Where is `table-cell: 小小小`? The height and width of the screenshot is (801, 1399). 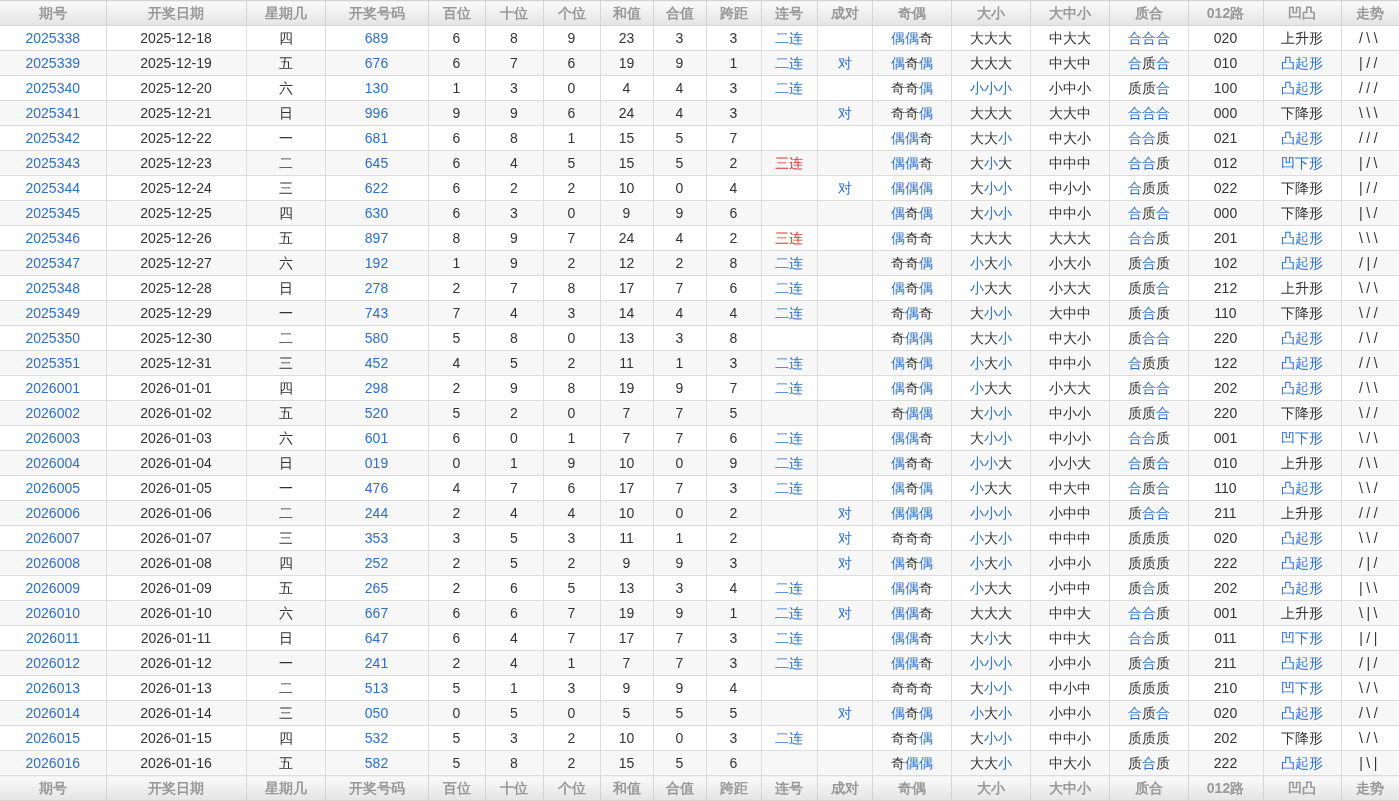 table-cell: 小小小 is located at coordinates (990, 88).